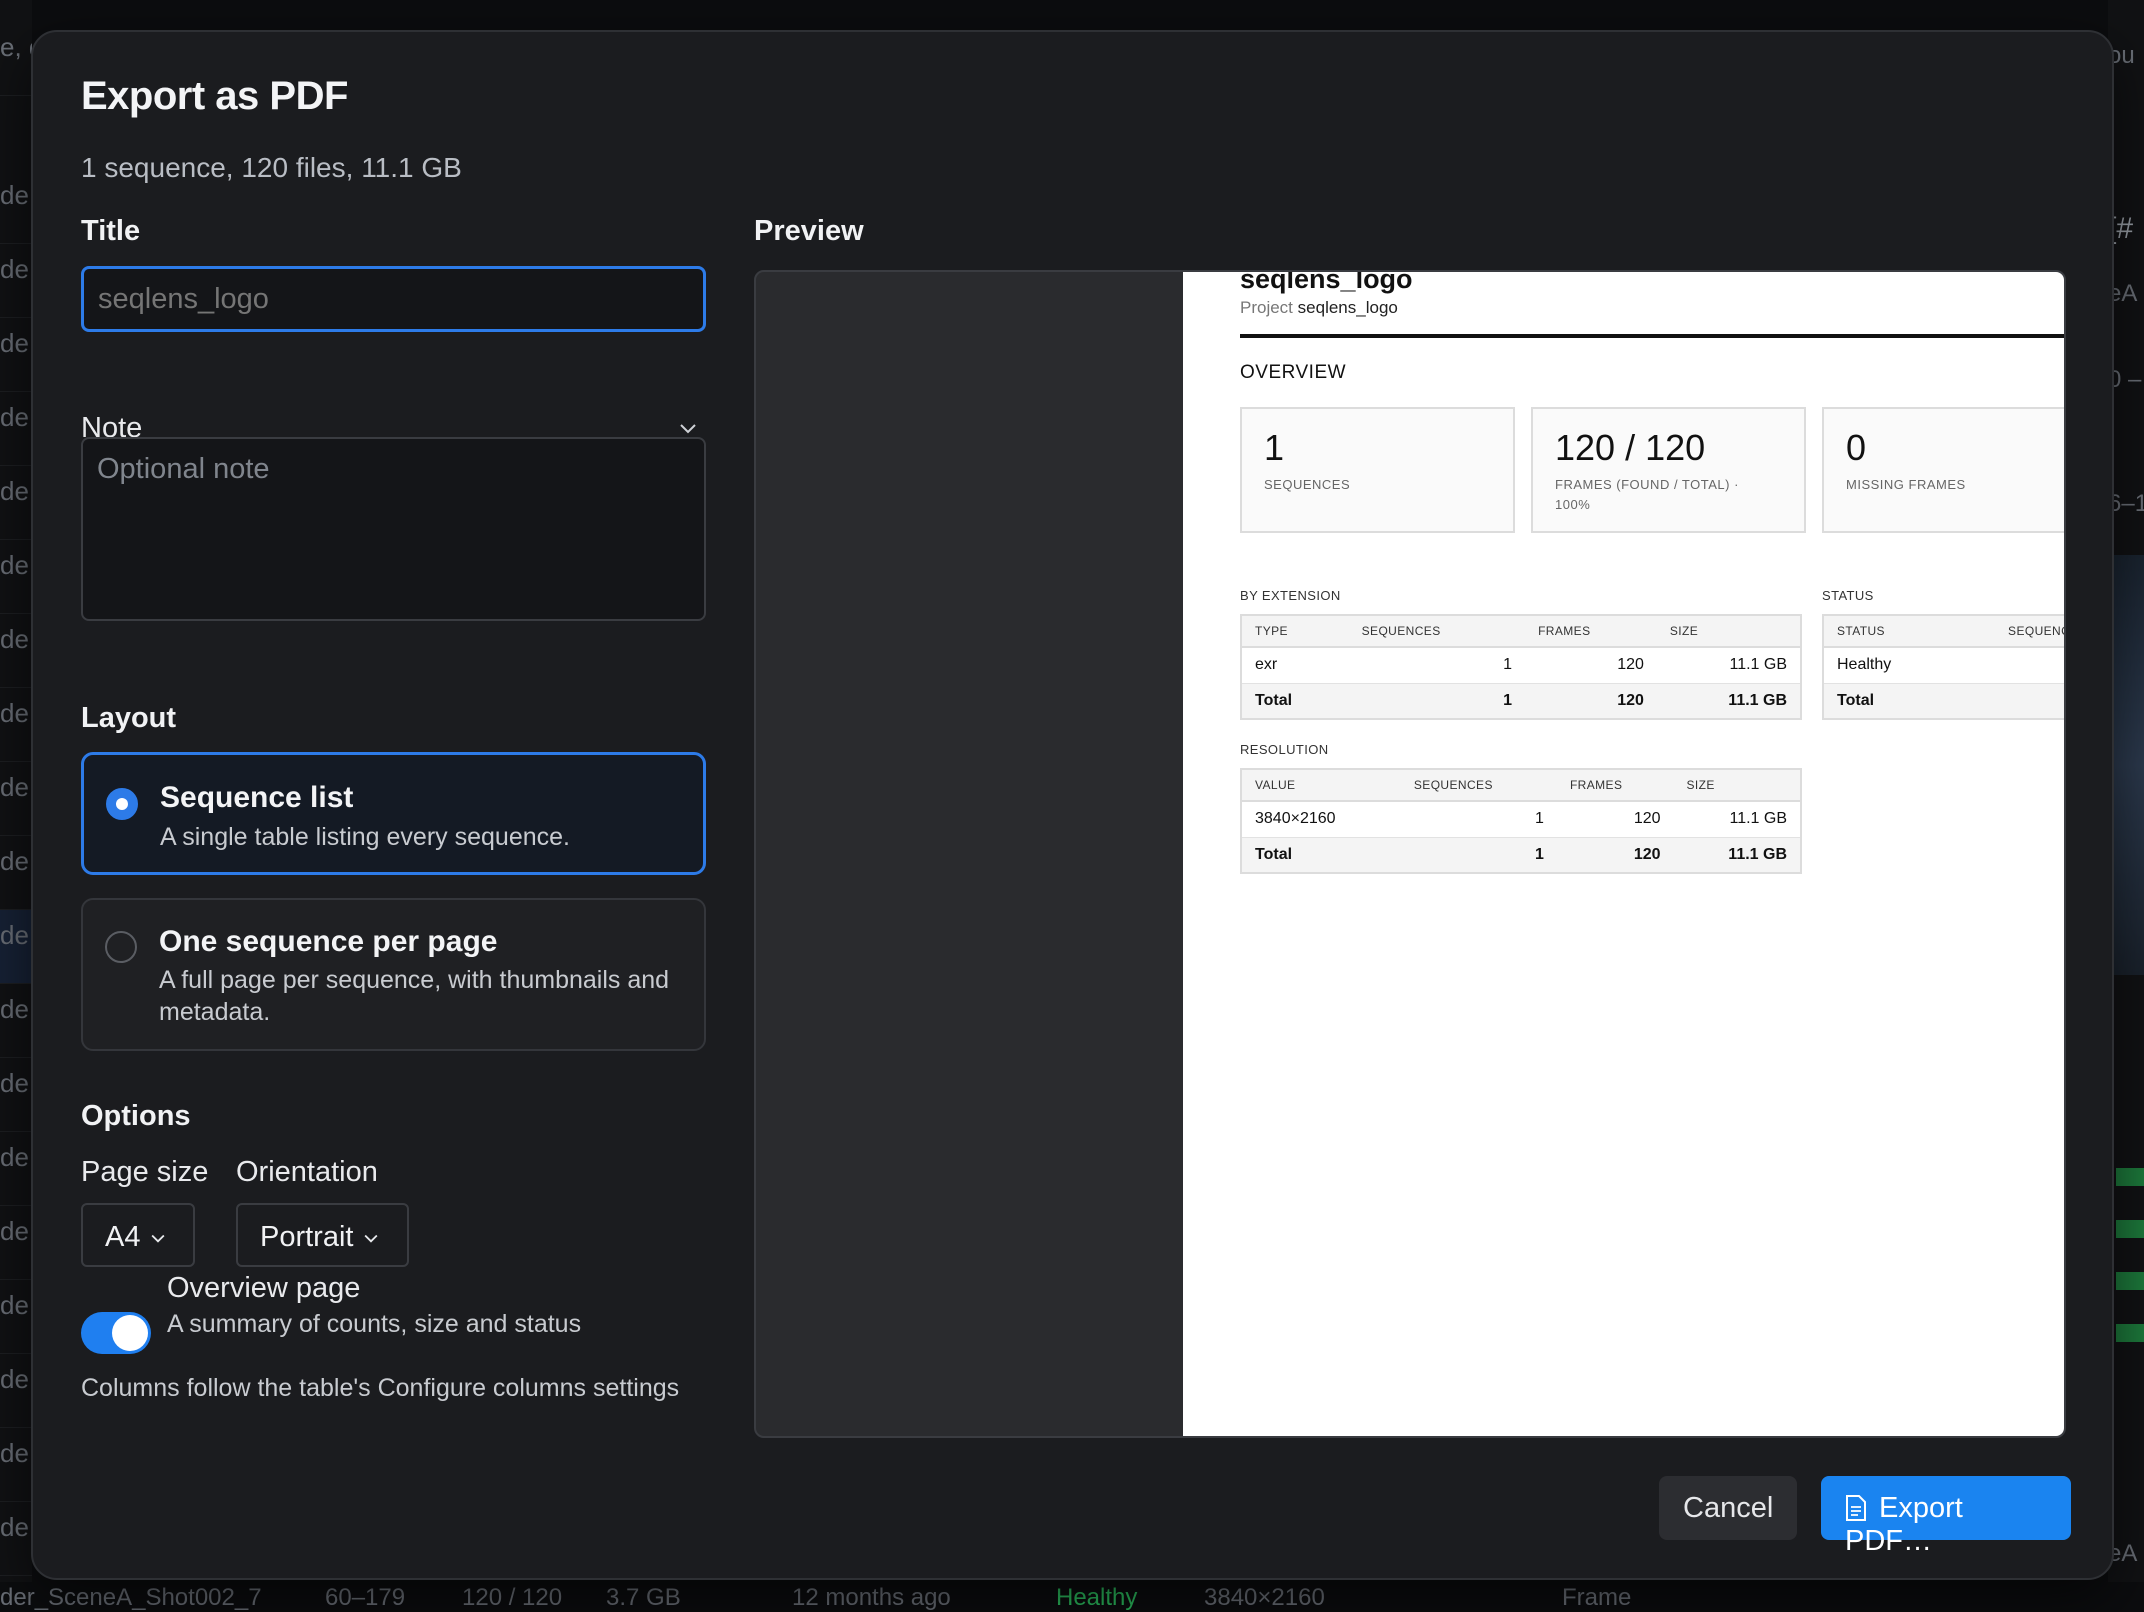 This screenshot has height=1612, width=2144. Describe the element at coordinates (365, 837) in the screenshot. I see `layout-option-desc: A single table listing every sequence.` at that location.